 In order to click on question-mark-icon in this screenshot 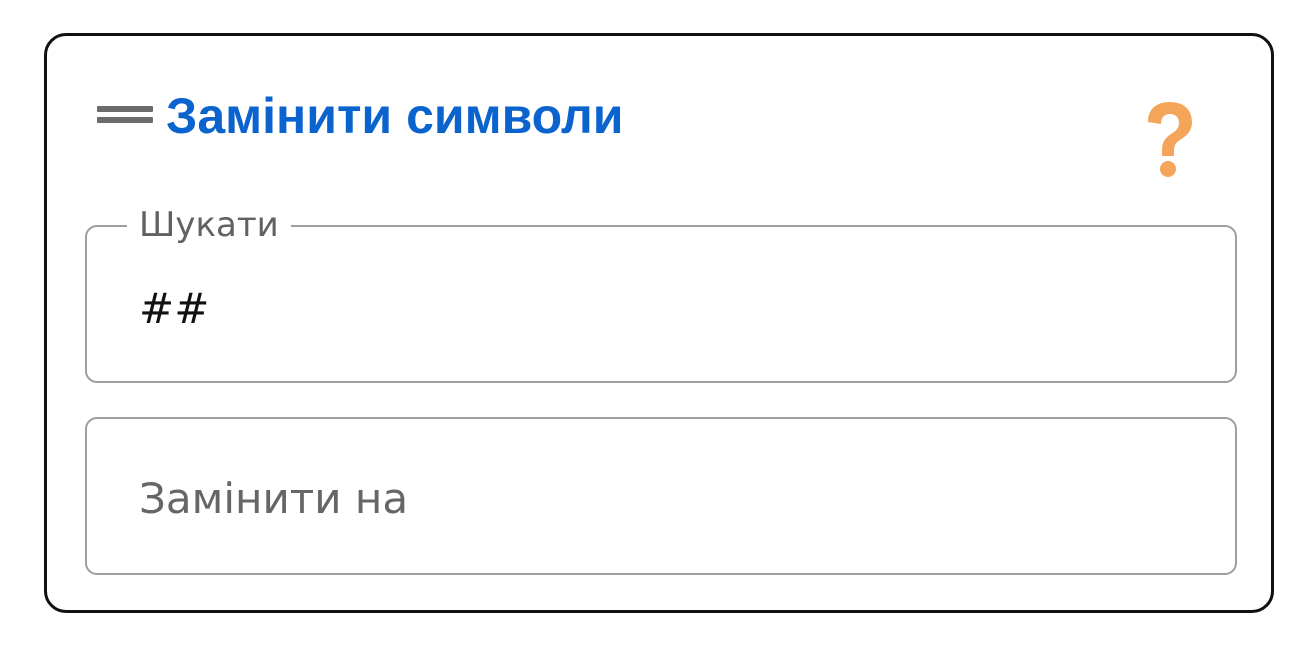, I will do `click(1170, 144)`.